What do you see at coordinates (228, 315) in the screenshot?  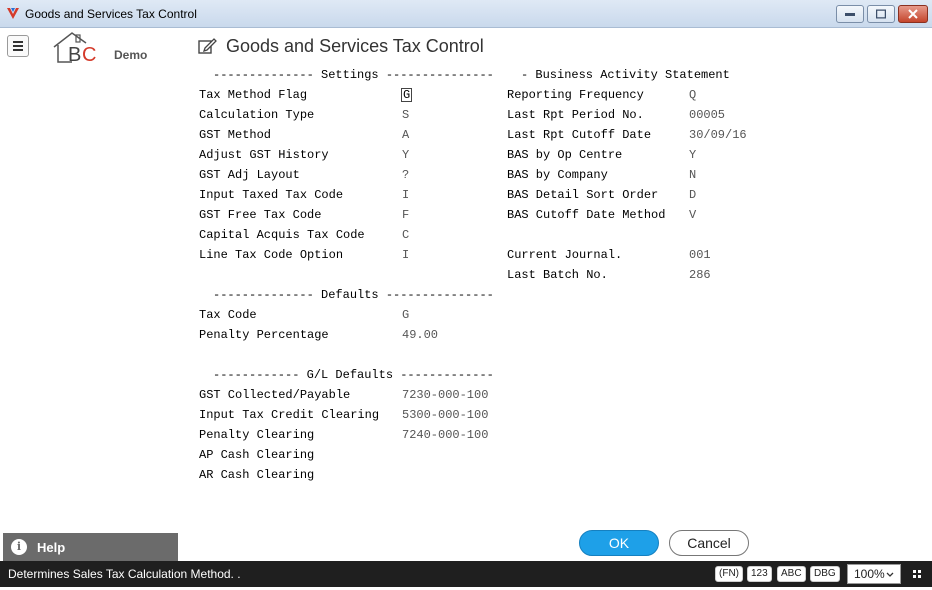 I see `label-tax-code: Tax Code` at bounding box center [228, 315].